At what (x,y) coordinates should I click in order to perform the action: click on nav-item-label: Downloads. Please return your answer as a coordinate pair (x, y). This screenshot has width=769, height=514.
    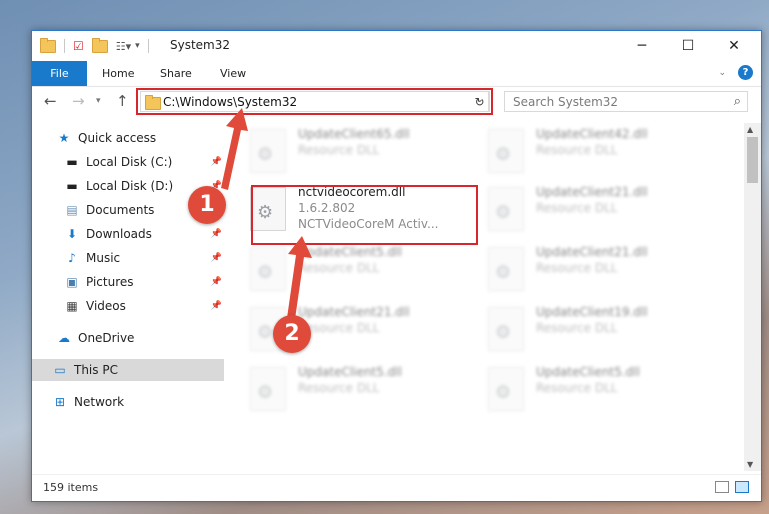
    Looking at the image, I should click on (119, 234).